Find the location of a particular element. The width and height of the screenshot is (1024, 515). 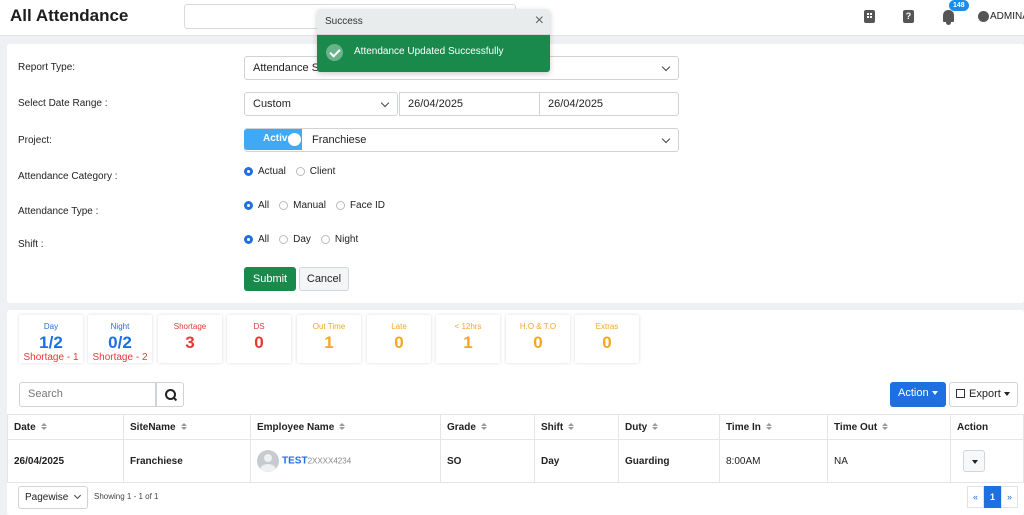

pagination-prev: « is located at coordinates (975, 497).